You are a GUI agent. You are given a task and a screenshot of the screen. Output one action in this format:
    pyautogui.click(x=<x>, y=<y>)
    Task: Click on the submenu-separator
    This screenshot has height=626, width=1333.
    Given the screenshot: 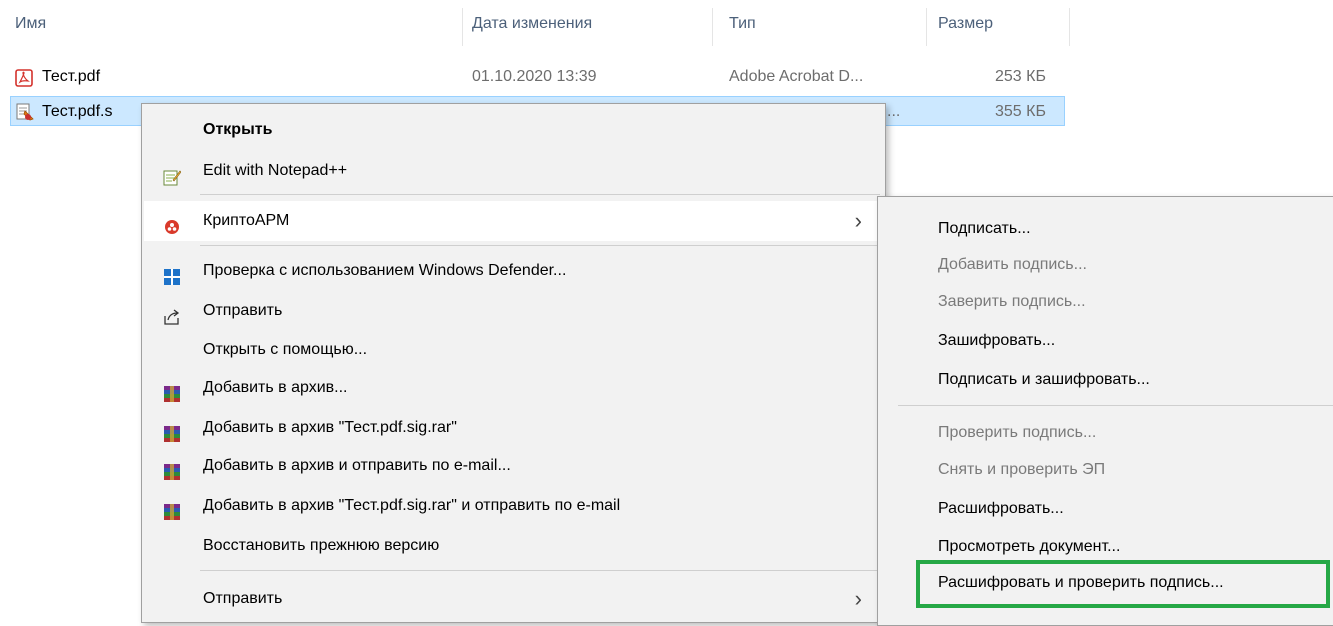 What is the action you would take?
    pyautogui.click(x=1115, y=405)
    